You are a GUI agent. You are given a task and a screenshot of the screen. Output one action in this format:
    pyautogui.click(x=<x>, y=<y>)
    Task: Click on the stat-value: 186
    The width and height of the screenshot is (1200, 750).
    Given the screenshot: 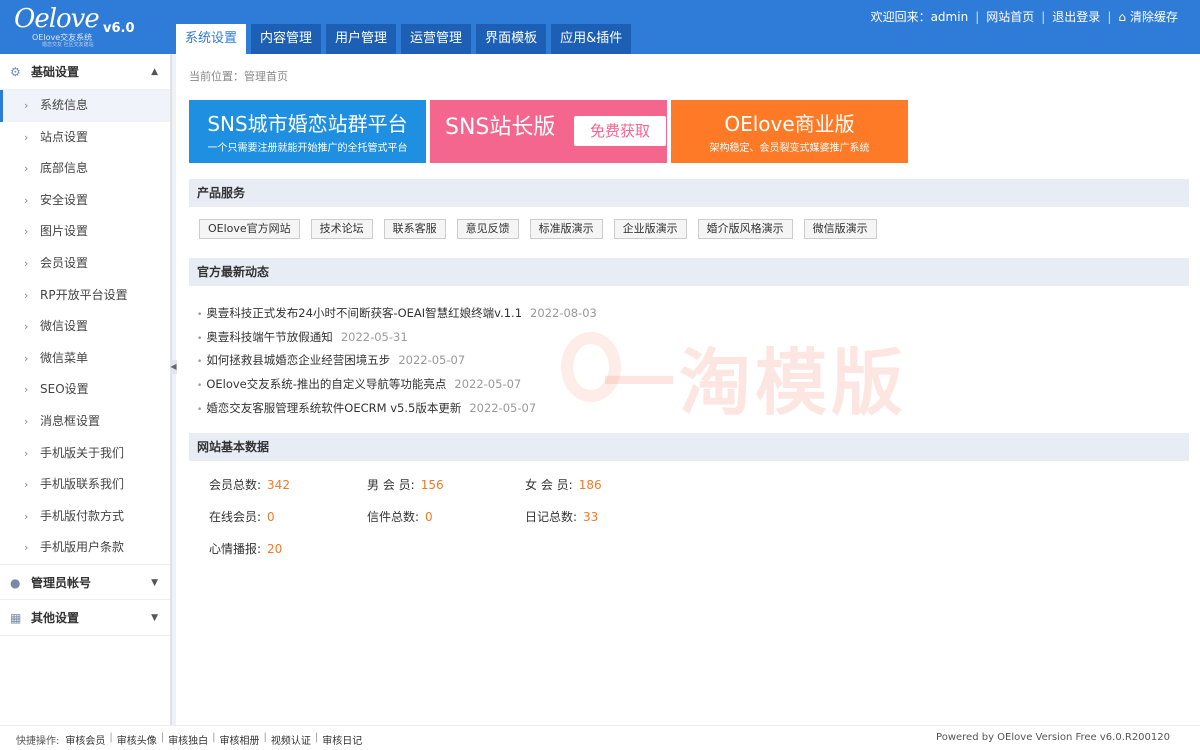 What is the action you would take?
    pyautogui.click(x=590, y=485)
    